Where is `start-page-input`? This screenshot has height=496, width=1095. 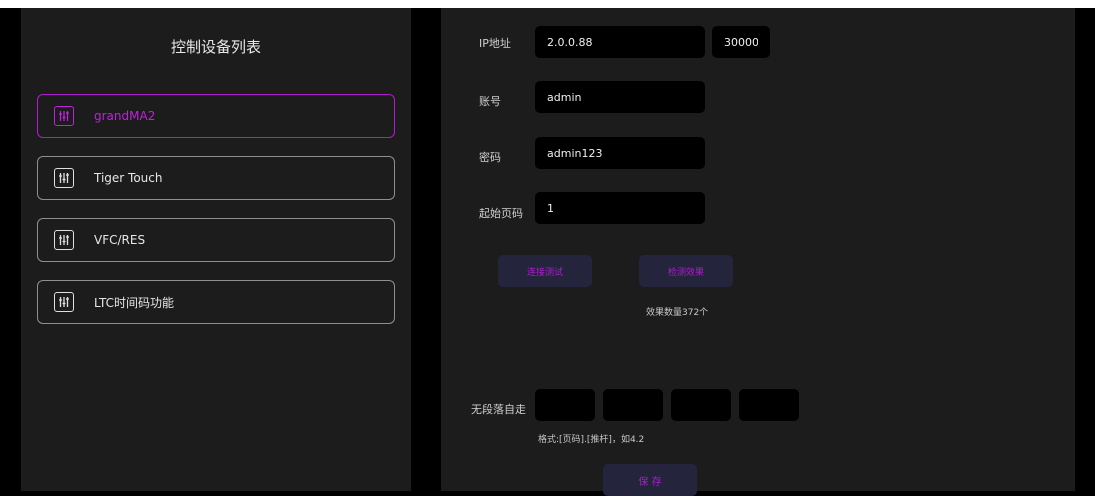
start-page-input is located at coordinates (620, 208).